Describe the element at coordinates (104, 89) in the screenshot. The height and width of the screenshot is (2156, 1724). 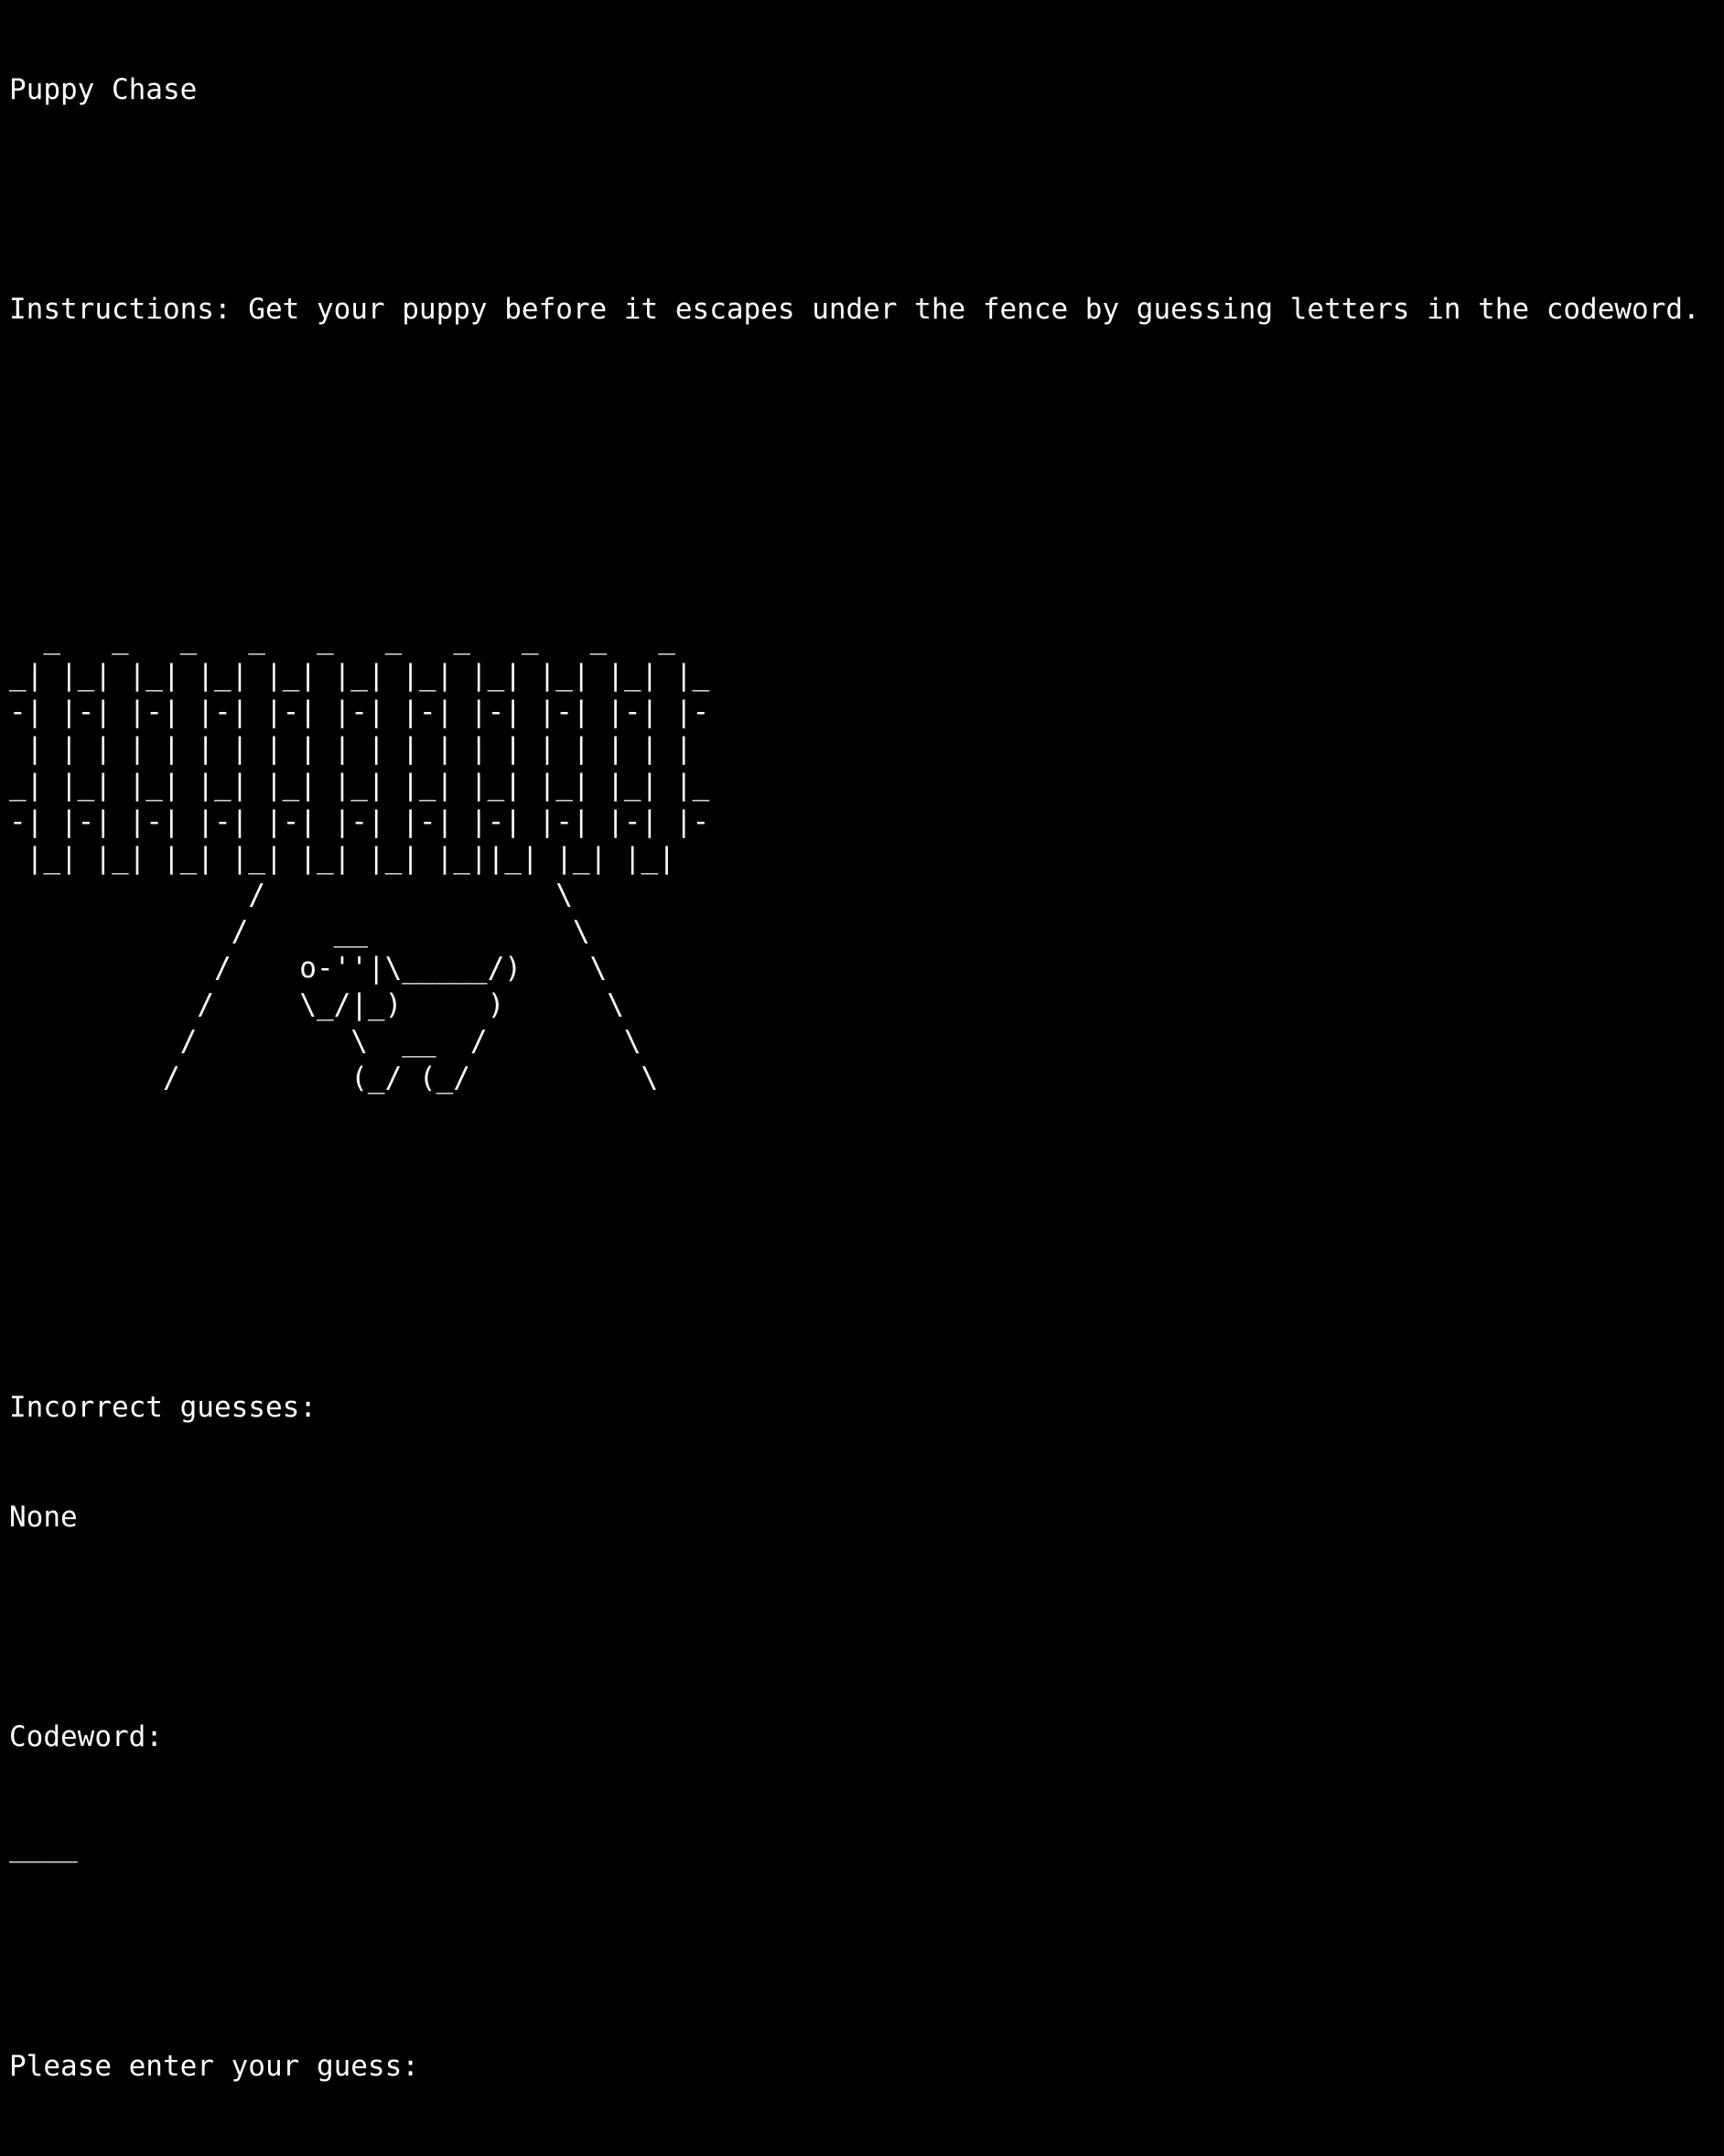
I see `game-title: Puppy Chase` at that location.